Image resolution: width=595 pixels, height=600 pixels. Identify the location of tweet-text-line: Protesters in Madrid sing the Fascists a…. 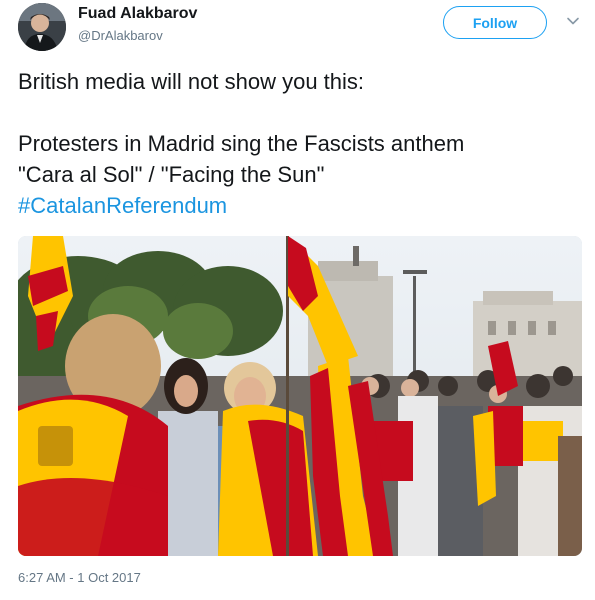
(241, 143).